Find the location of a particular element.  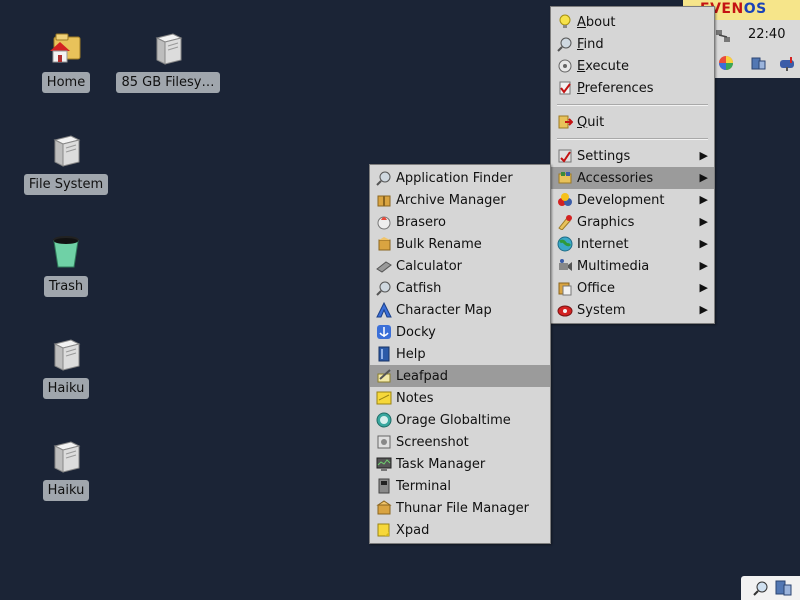

magnifier-icon is located at coordinates (761, 588).